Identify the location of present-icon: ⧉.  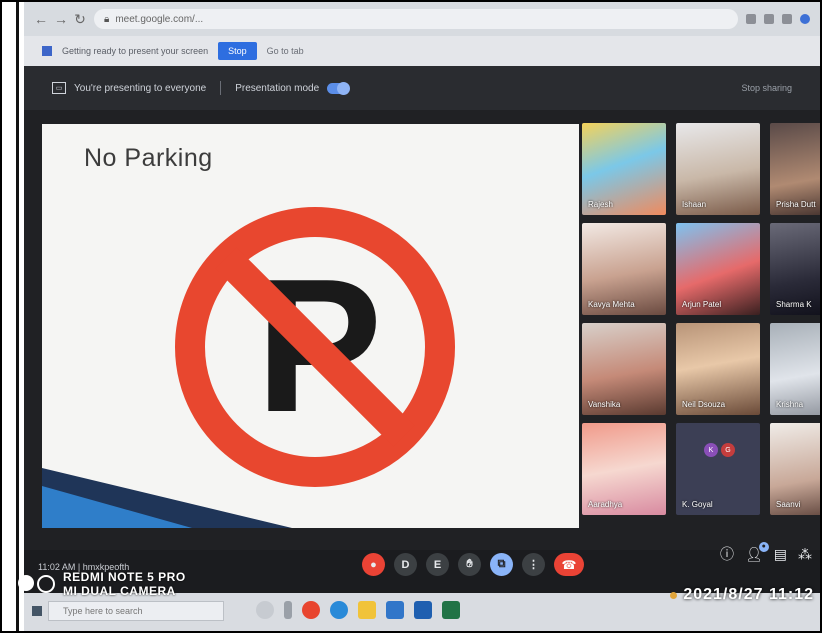
(501, 564).